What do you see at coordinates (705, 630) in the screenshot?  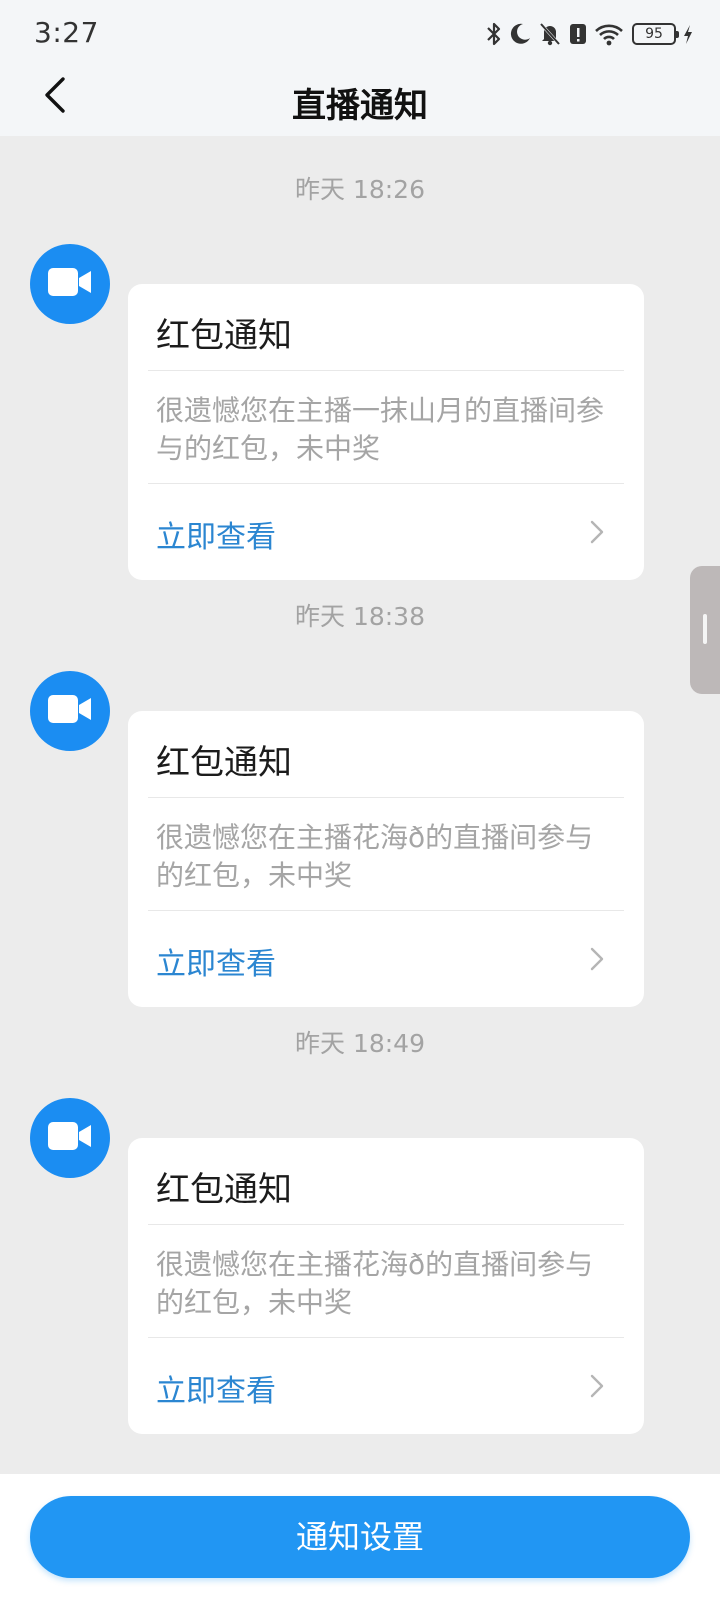 I see `side-drag-handle` at bounding box center [705, 630].